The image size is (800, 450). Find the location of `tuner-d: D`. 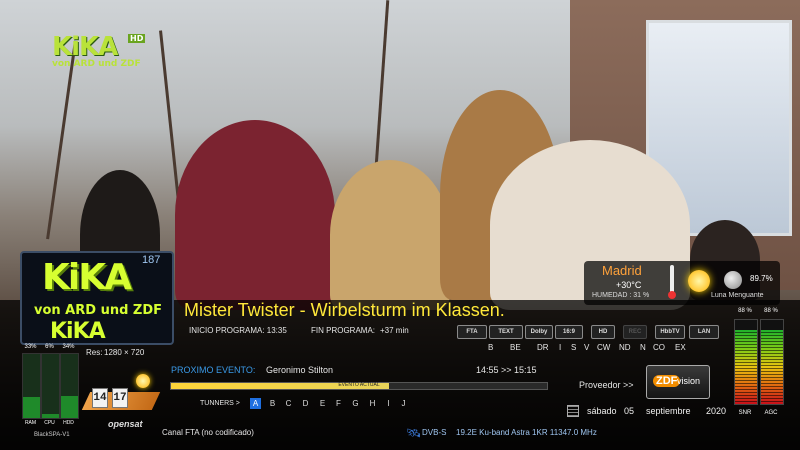

tuner-d: D is located at coordinates (305, 403).